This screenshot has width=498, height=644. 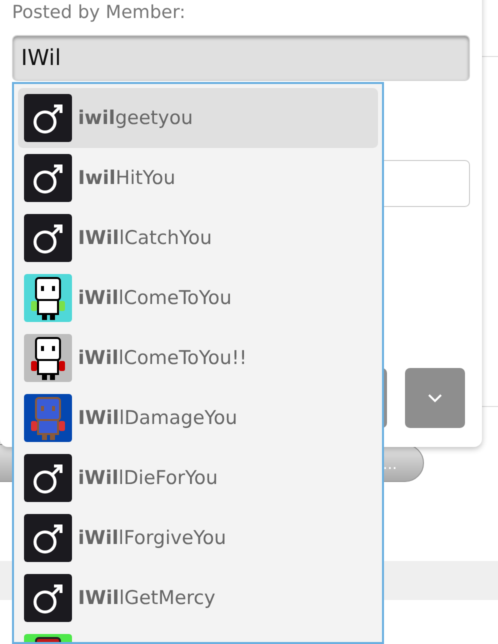 I want to click on suggestion-item: IwilHitYou, so click(x=198, y=178).